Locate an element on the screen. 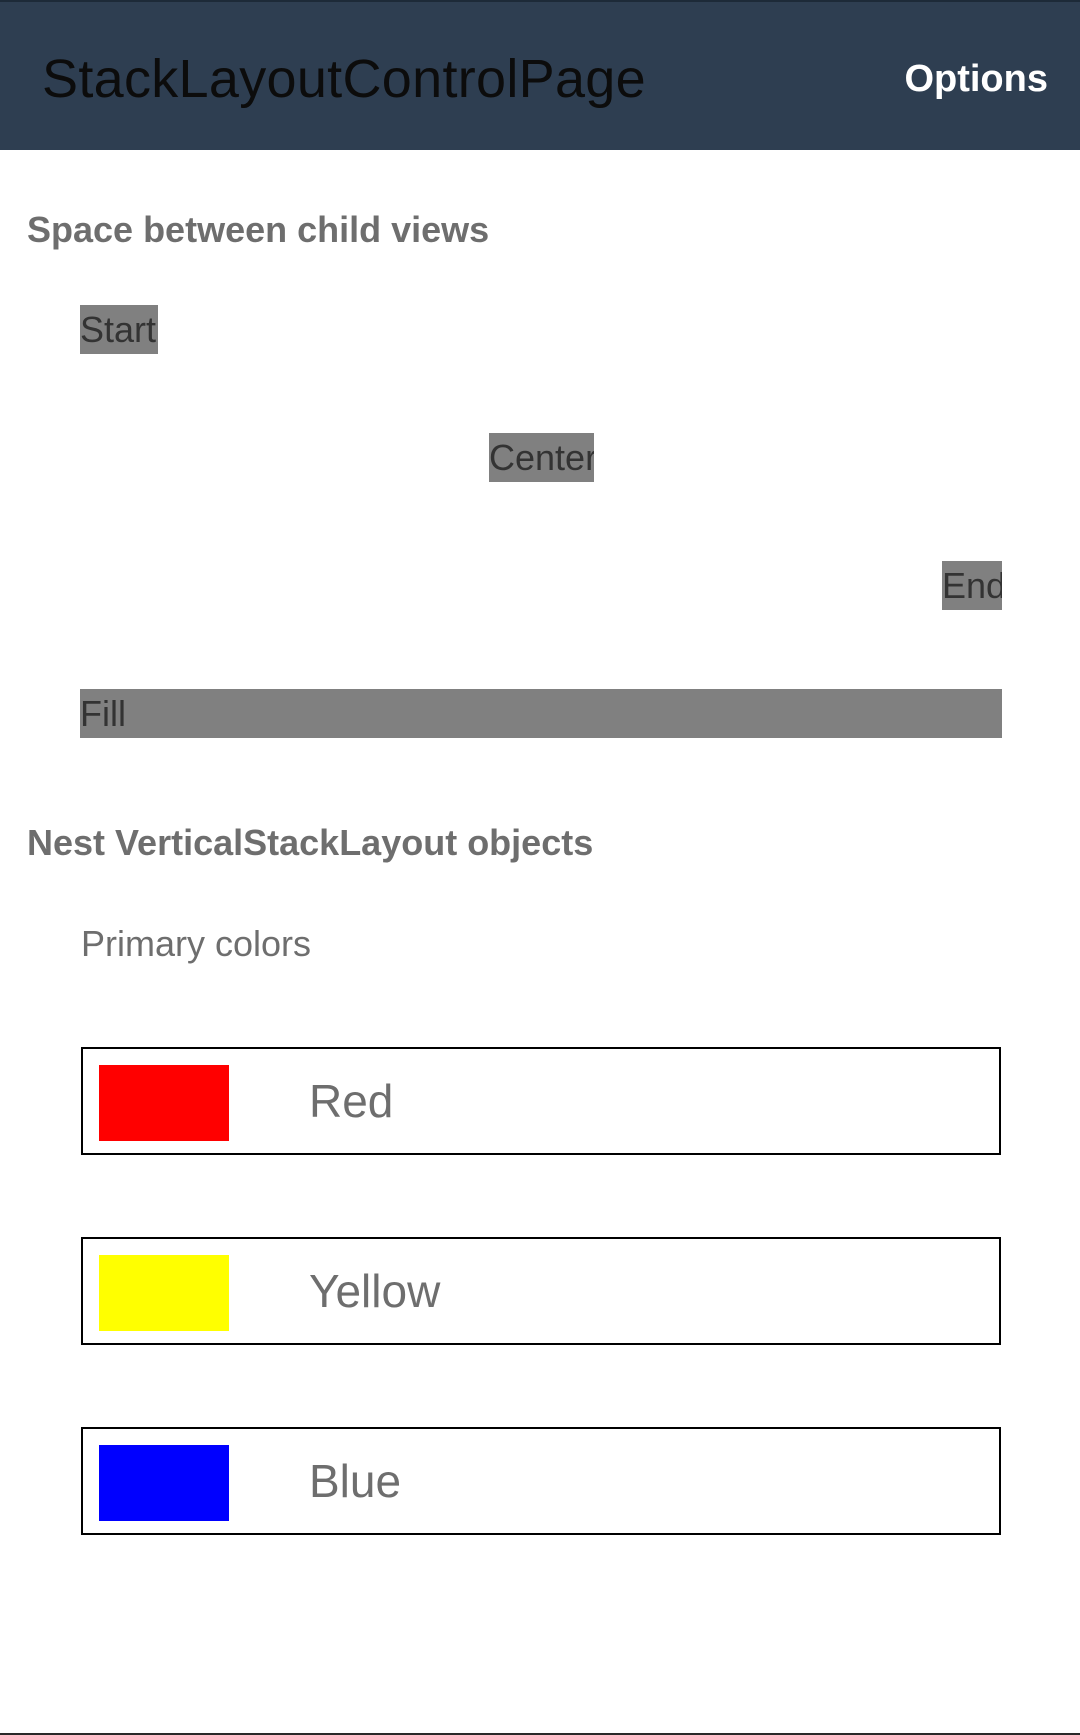 This screenshot has height=1735, width=1080. nesting-section-heading: Nest VerticalStackLayout objects is located at coordinates (310, 842).